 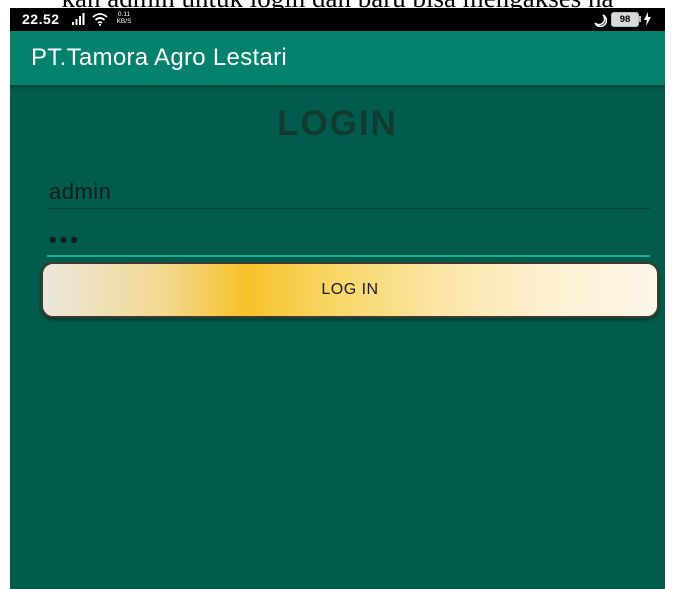 I want to click on battery-icon: 98, so click(x=626, y=19).